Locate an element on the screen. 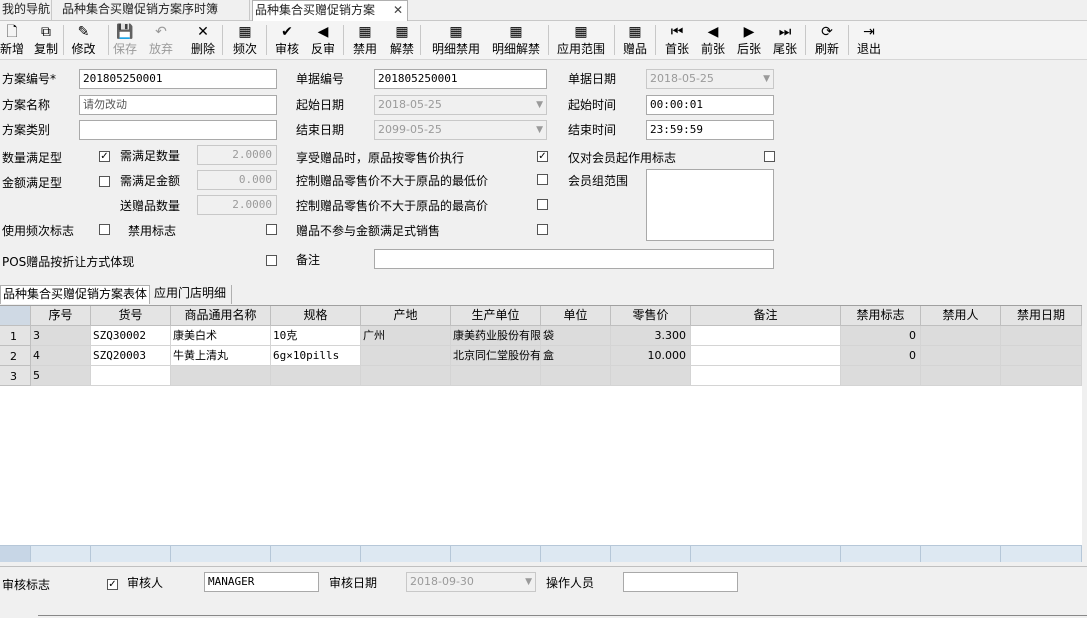  toolbar-button: ⏮ 首张 is located at coordinates (677, 40).